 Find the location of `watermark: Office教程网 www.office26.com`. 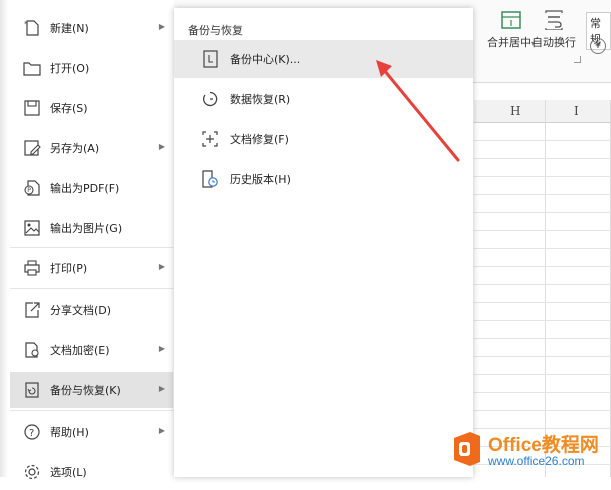

watermark: Office教程网 www.office26.com is located at coordinates (528, 450).